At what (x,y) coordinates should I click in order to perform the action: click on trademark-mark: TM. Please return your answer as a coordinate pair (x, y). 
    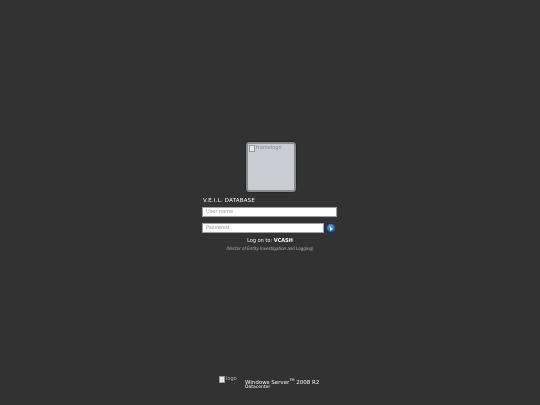
    Looking at the image, I should click on (292, 380).